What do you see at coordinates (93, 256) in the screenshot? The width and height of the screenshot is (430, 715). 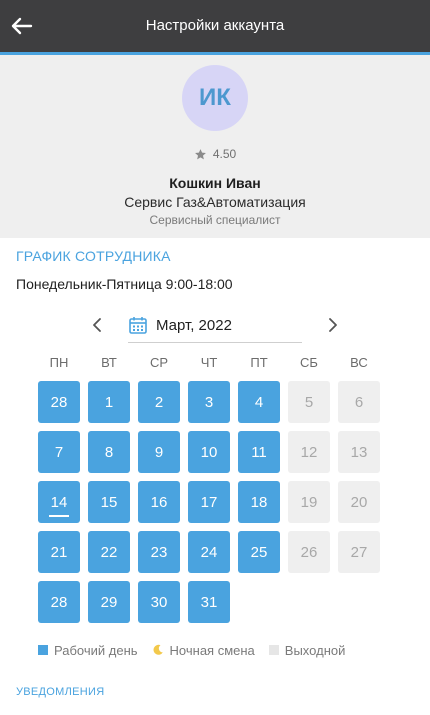 I see `schedule-section-title: ГРАФИК СОТРУДНИКА` at bounding box center [93, 256].